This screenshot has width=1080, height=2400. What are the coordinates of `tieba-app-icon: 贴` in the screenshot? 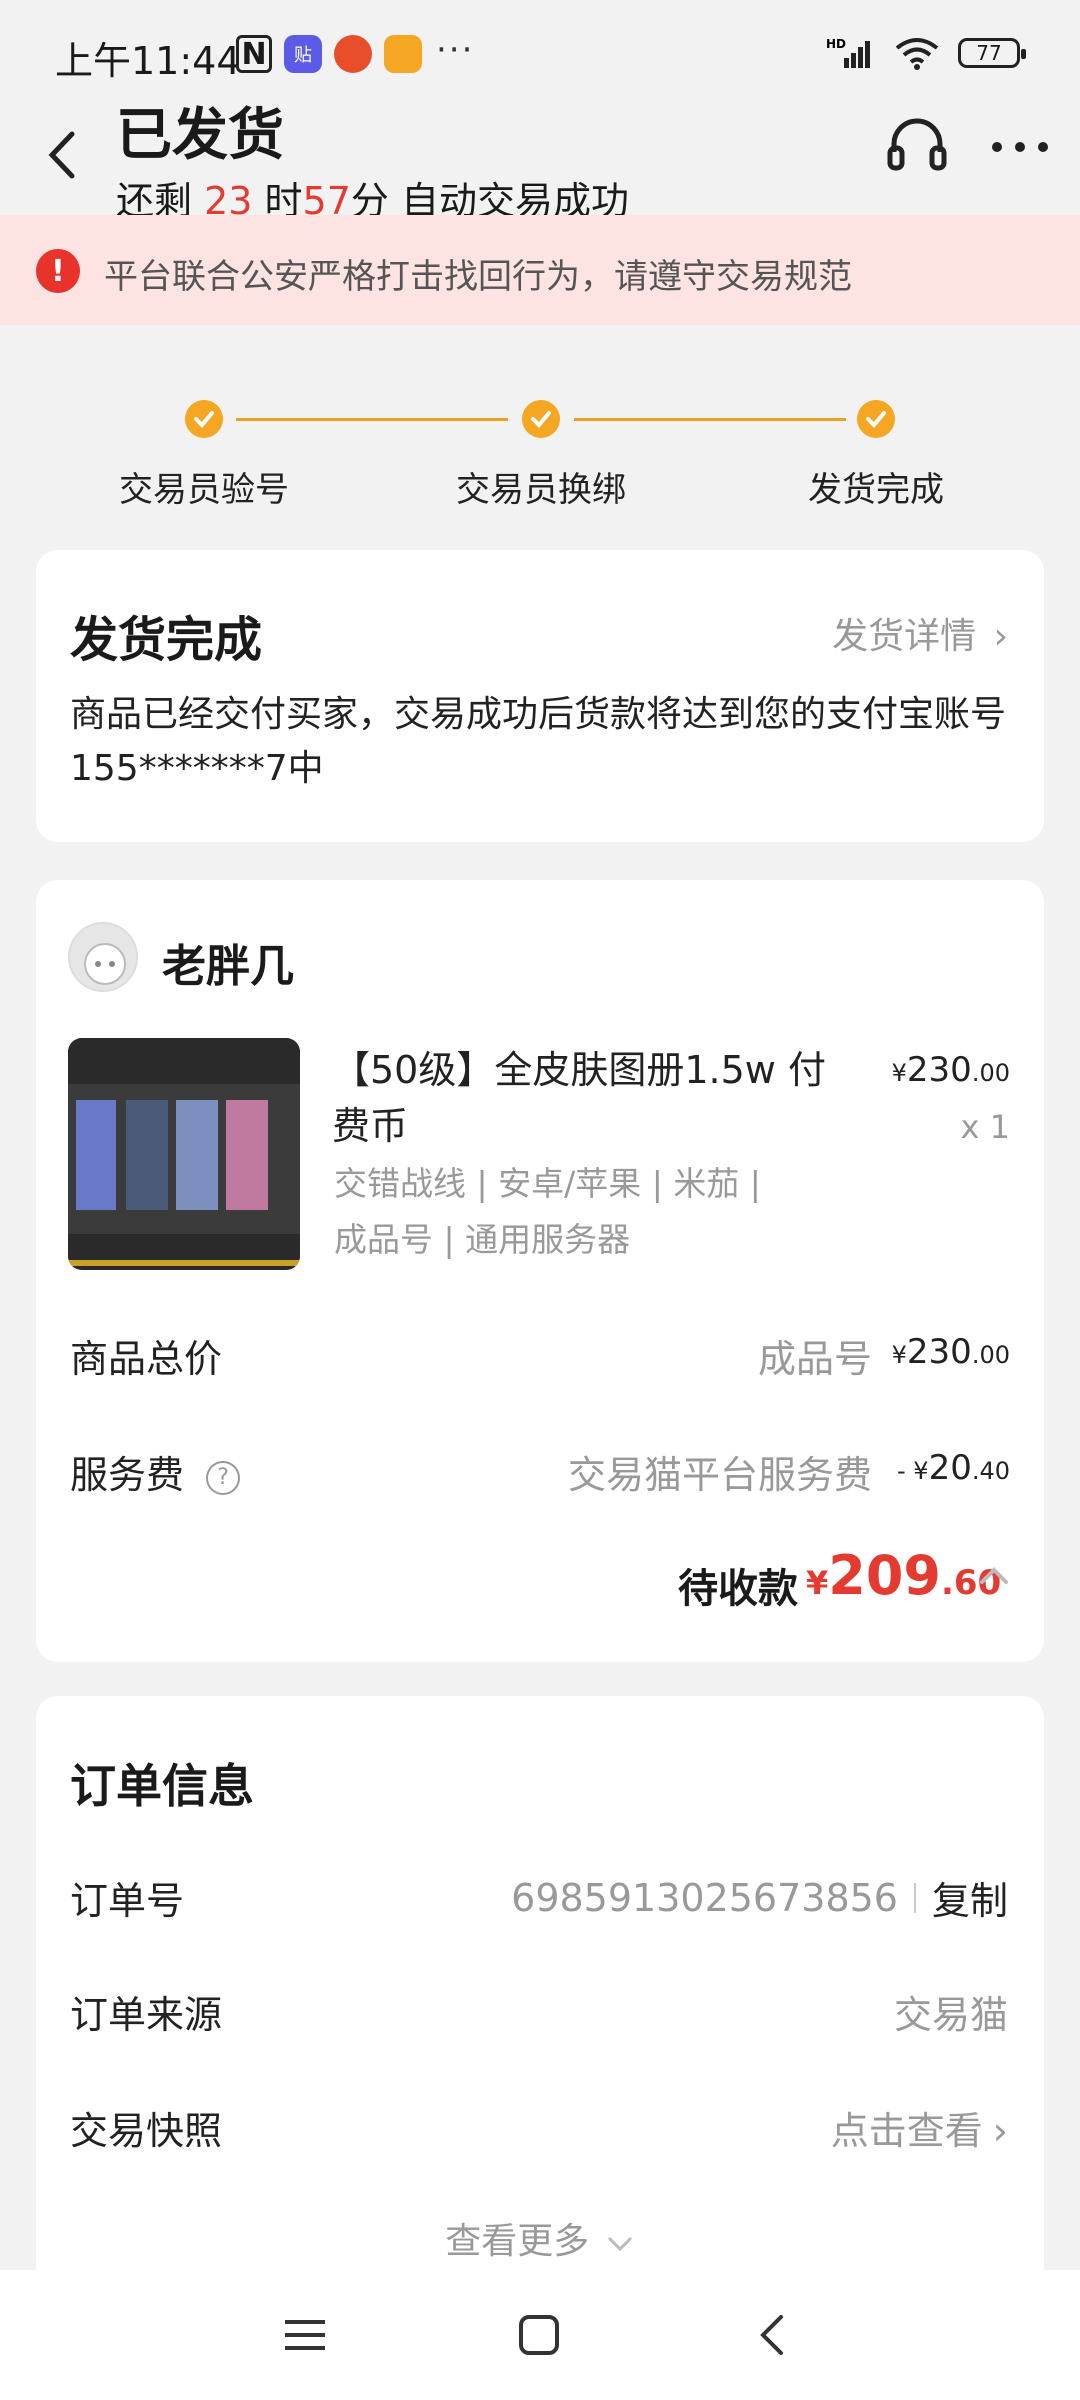 It's located at (303, 54).